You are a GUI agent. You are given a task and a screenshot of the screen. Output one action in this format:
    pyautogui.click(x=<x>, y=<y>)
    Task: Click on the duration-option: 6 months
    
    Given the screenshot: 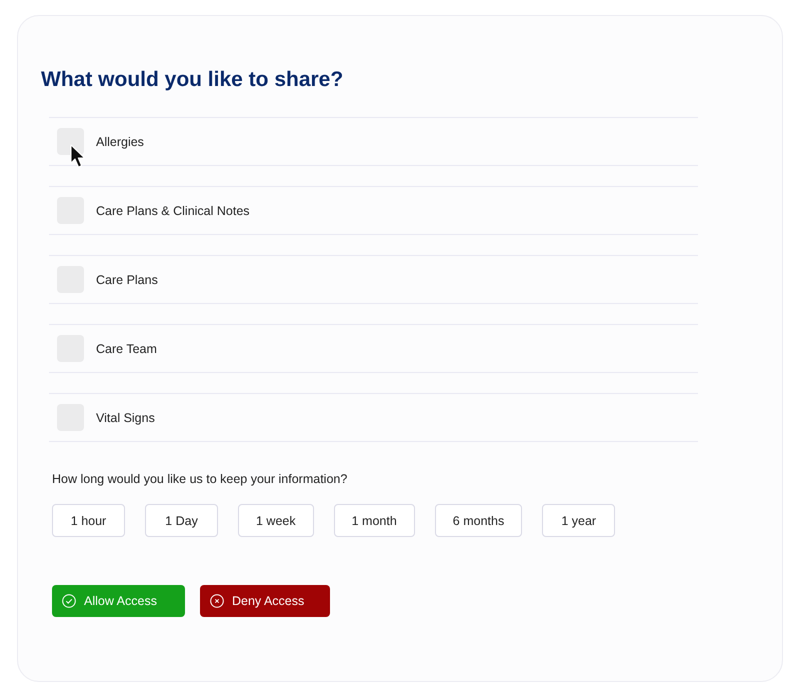 What is the action you would take?
    pyautogui.click(x=478, y=520)
    